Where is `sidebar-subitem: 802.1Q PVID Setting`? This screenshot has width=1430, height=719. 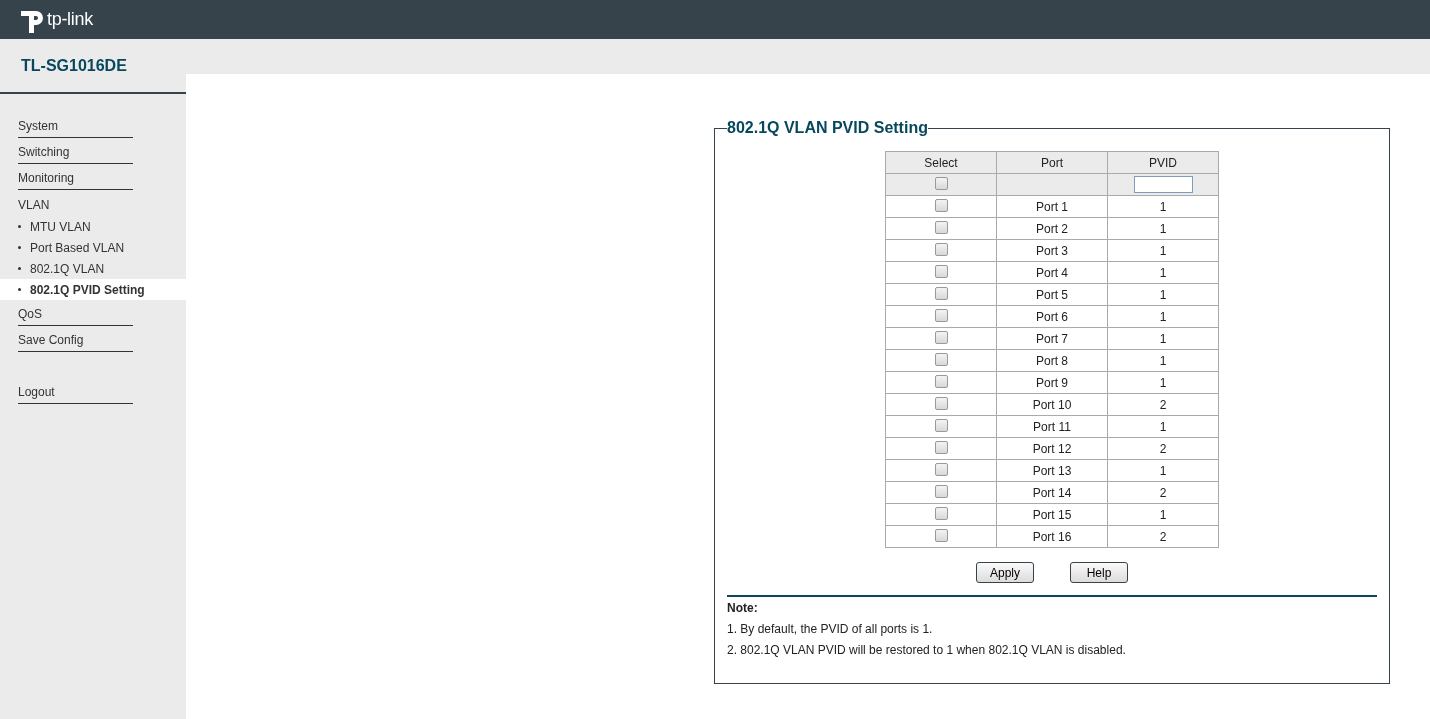 sidebar-subitem: 802.1Q PVID Setting is located at coordinates (93, 289).